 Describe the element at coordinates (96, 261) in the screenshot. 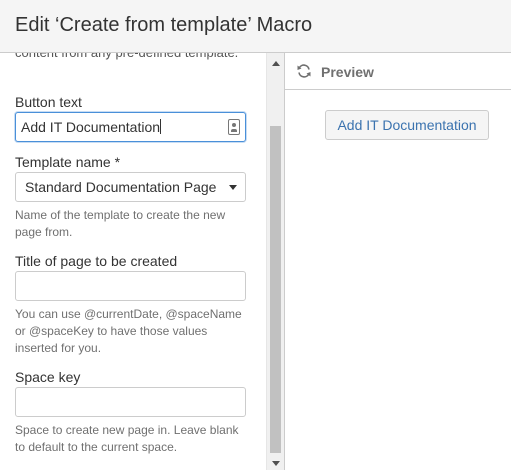

I see `page-title-label: Title of page to be created` at that location.